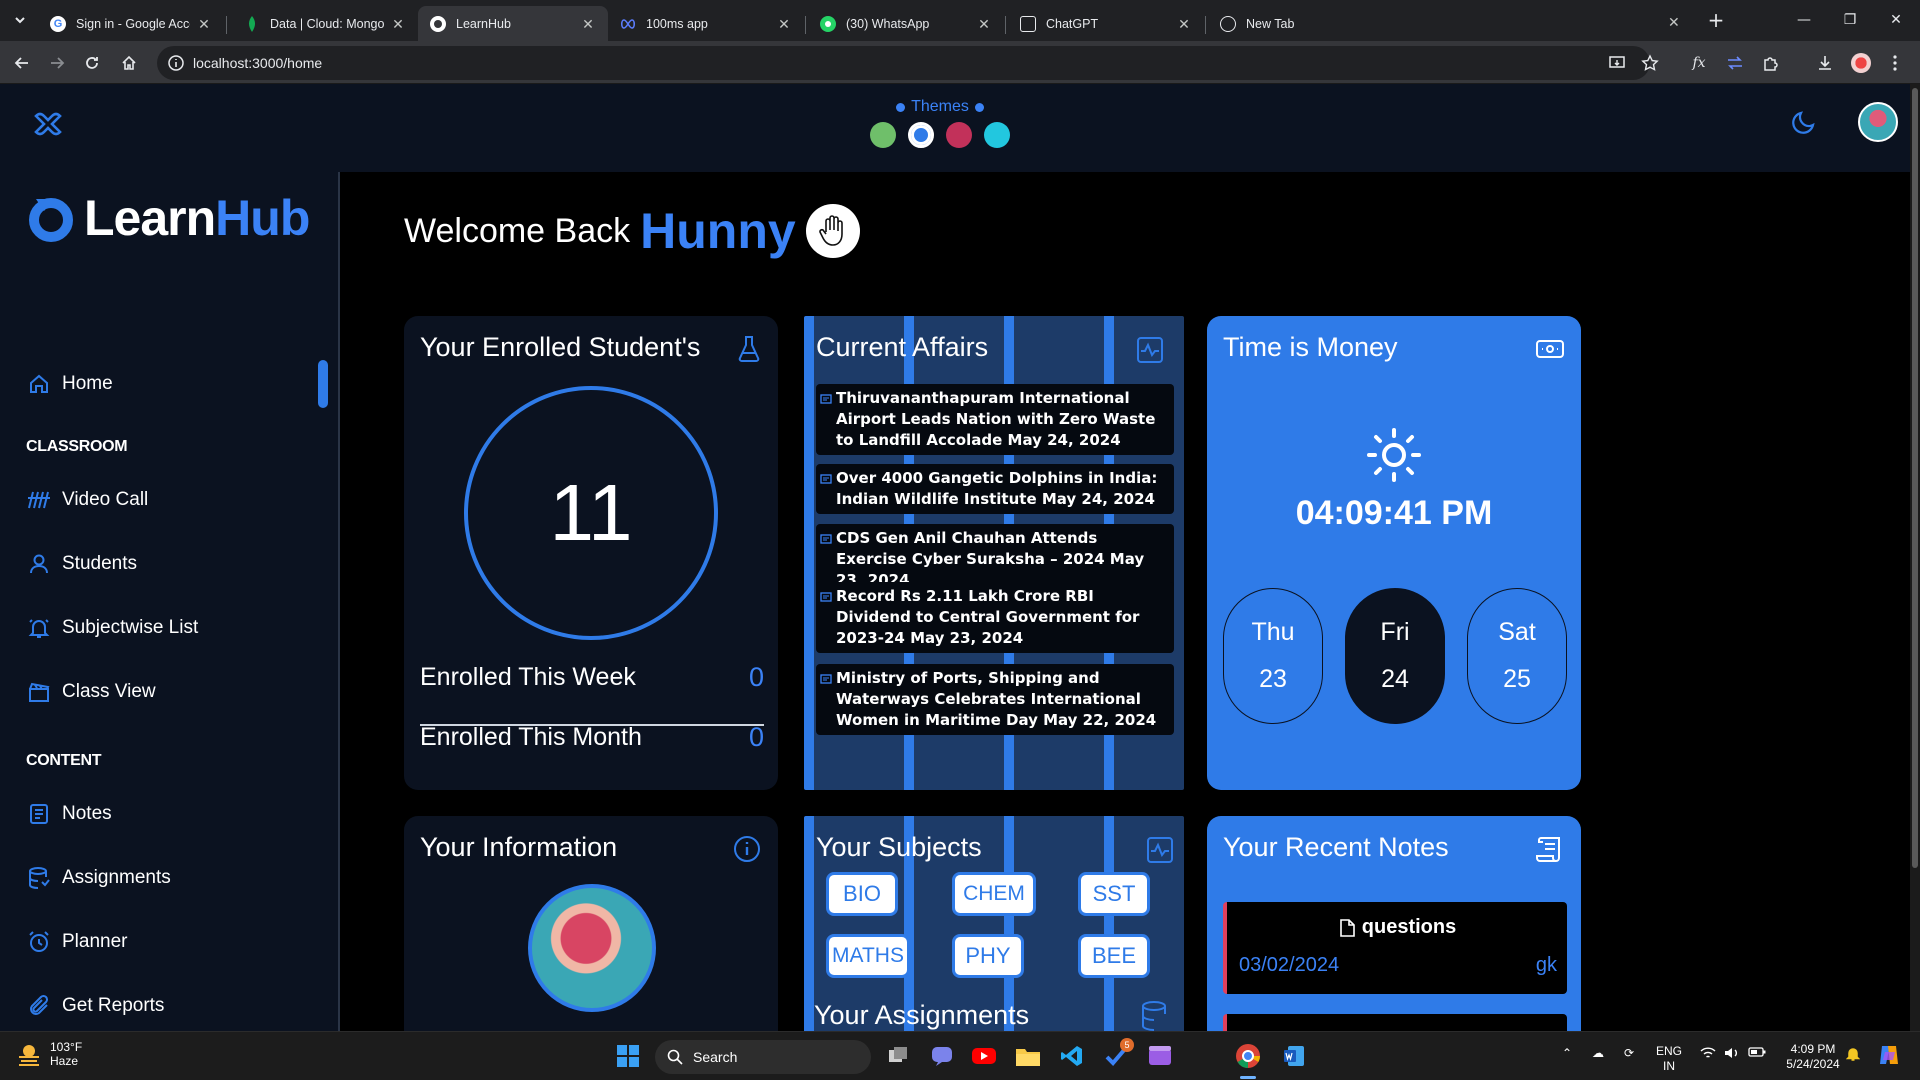 Image resolution: width=1920 pixels, height=1080 pixels. I want to click on file-explorer-icon, so click(1028, 1056).